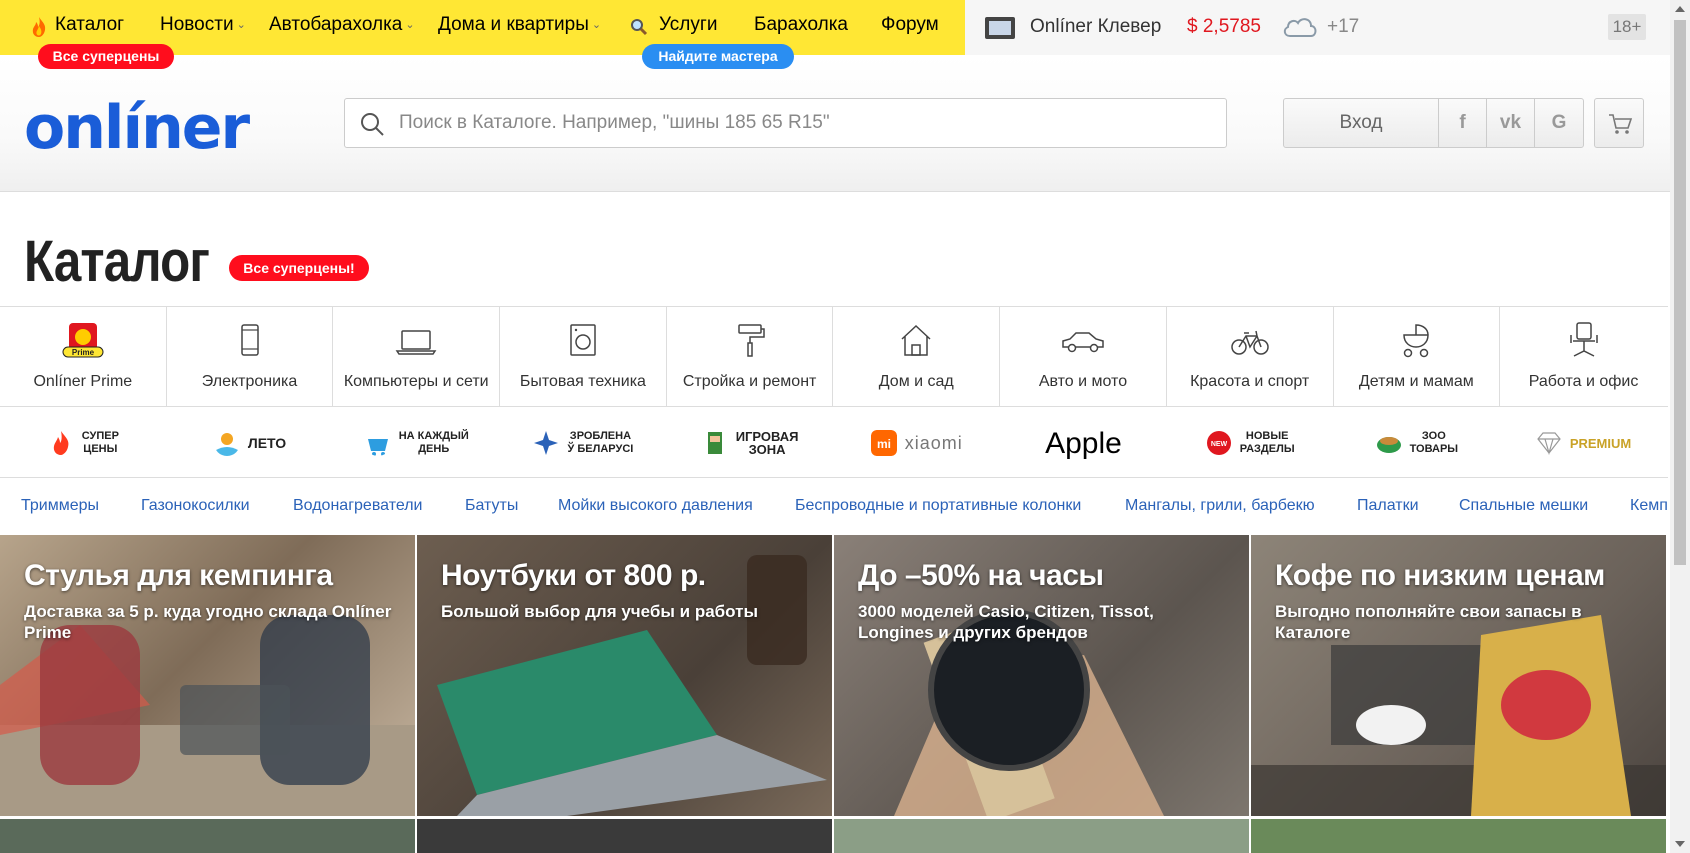 The width and height of the screenshot is (1690, 853). I want to click on quick-link-grills: Мангалы, грили, барбекю, so click(1220, 506).